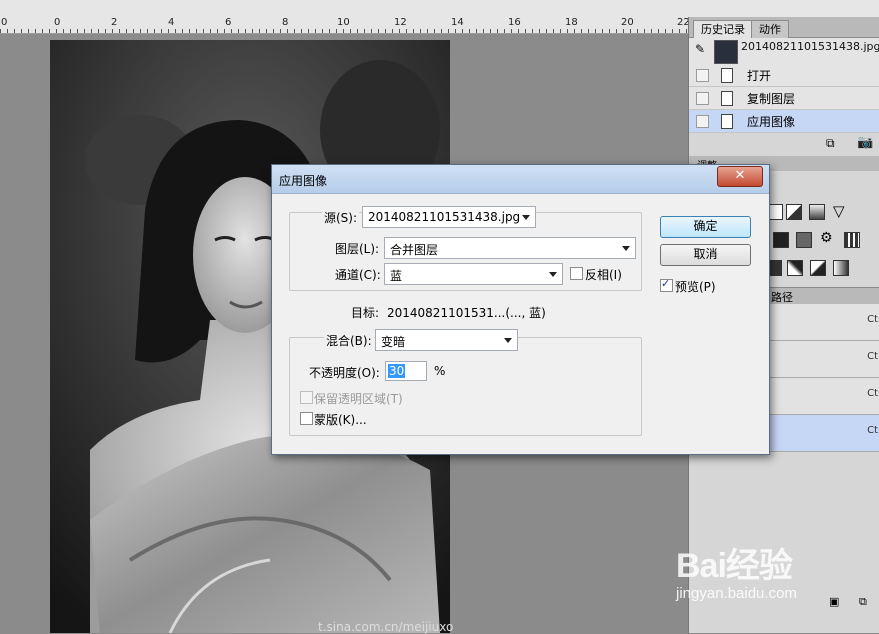 The height and width of the screenshot is (634, 879). What do you see at coordinates (705, 227) in the screenshot?
I see `ok-button: 确定` at bounding box center [705, 227].